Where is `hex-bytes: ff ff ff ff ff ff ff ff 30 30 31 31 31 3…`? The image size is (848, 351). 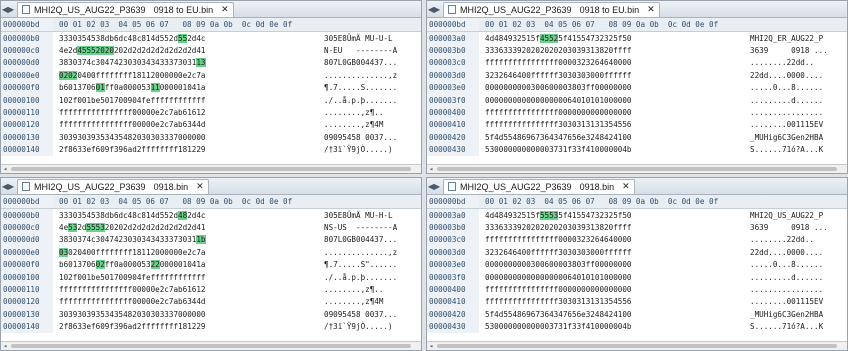 hex-bytes: ff ff ff ff ff ff ff ff 30 30 31 31 31 3… is located at coordinates (612, 125).